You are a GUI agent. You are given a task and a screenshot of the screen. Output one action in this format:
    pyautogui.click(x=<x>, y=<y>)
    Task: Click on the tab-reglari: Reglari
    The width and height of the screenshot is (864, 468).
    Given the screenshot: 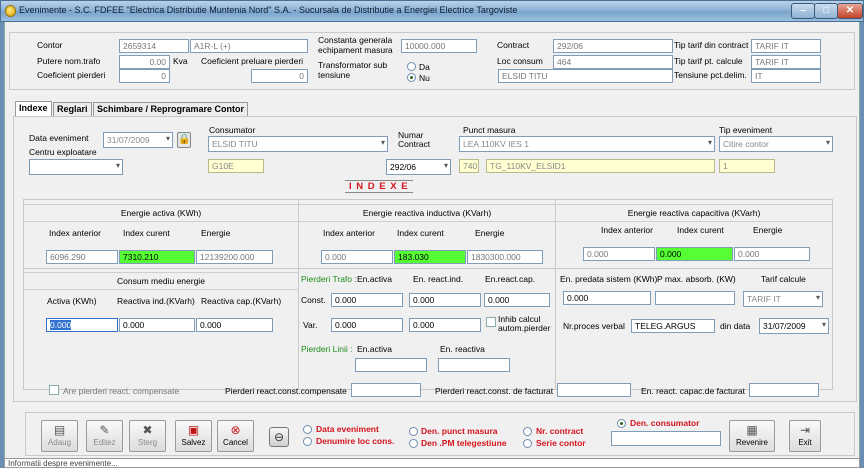 What is the action you would take?
    pyautogui.click(x=72, y=109)
    